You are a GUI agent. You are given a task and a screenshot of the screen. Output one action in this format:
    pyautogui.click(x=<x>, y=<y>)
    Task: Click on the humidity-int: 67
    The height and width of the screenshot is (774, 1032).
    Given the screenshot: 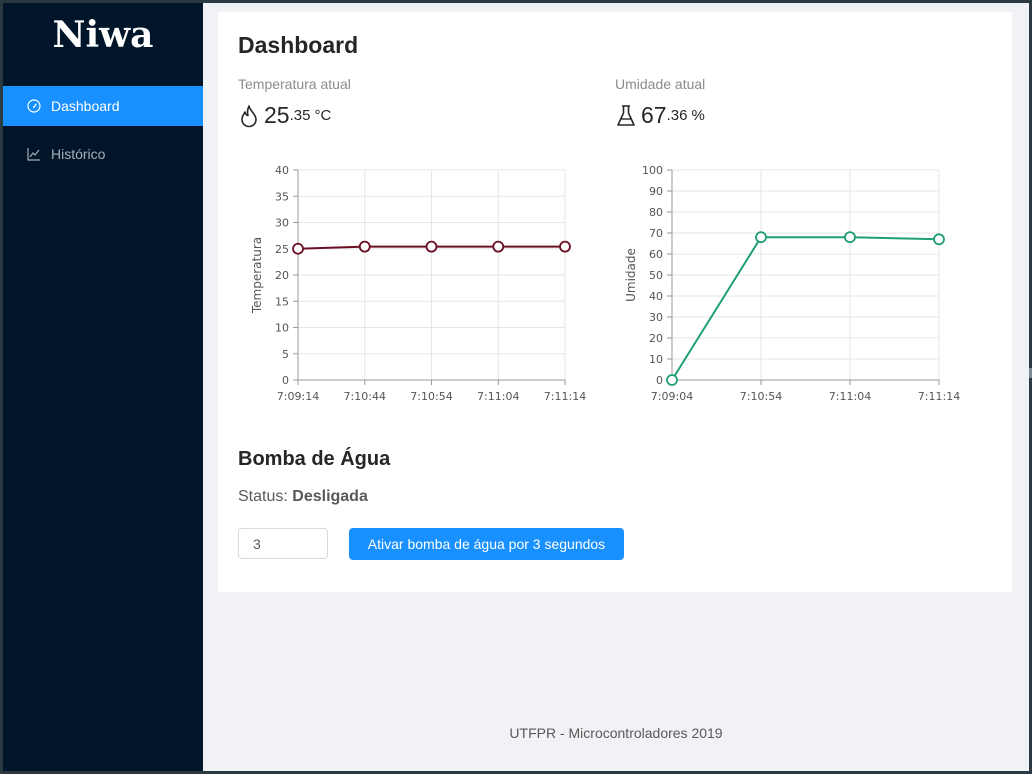 What is the action you would take?
    pyautogui.click(x=654, y=115)
    